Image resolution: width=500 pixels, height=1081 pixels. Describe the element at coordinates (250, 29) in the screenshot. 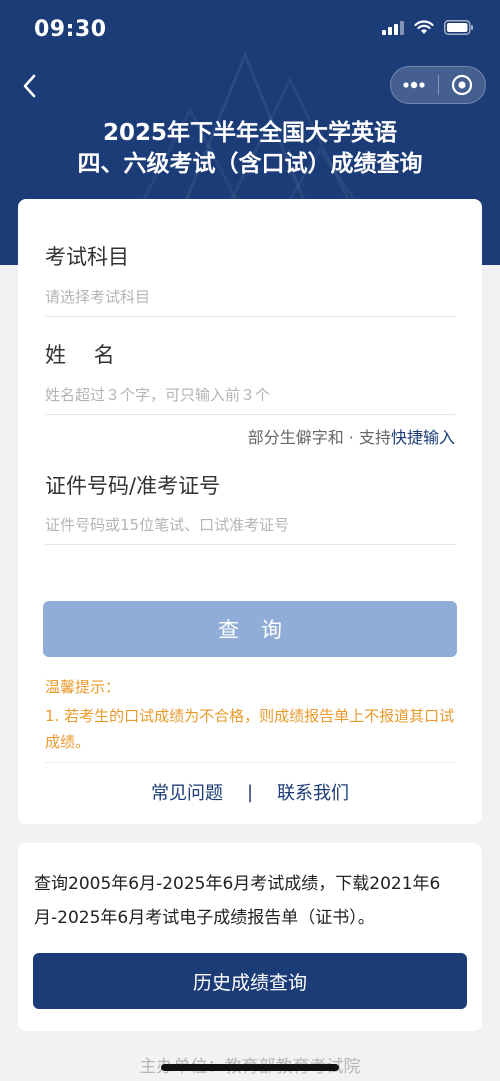

I see `status-bar: 09:30` at that location.